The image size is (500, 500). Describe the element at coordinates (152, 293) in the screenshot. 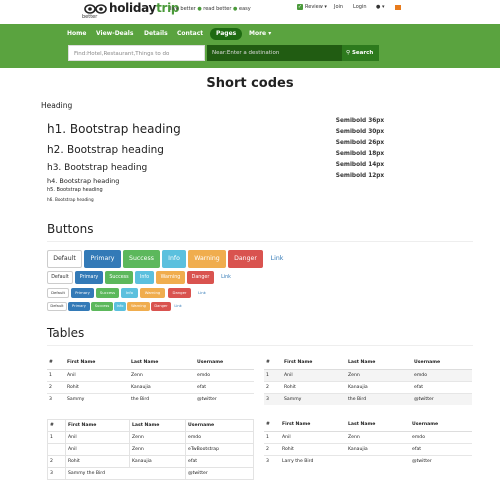

I see `warning-button-sm: Warning` at that location.